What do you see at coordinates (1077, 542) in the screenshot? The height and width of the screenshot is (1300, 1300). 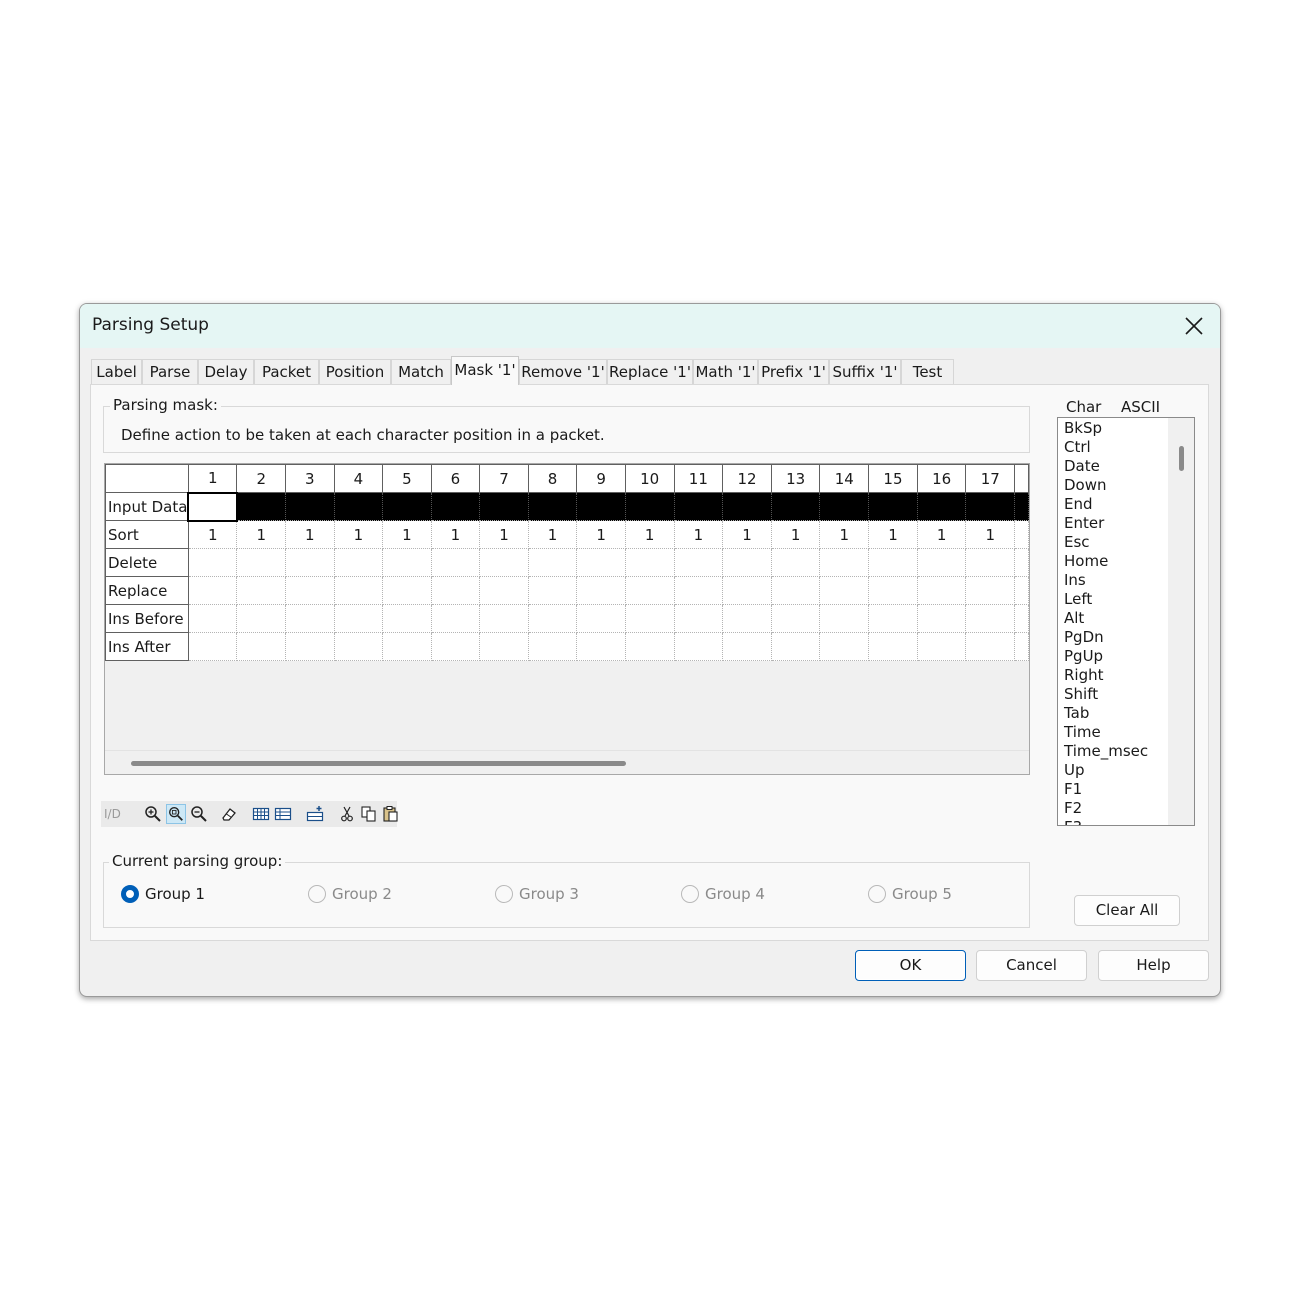 I see `char-list-item: Esc` at bounding box center [1077, 542].